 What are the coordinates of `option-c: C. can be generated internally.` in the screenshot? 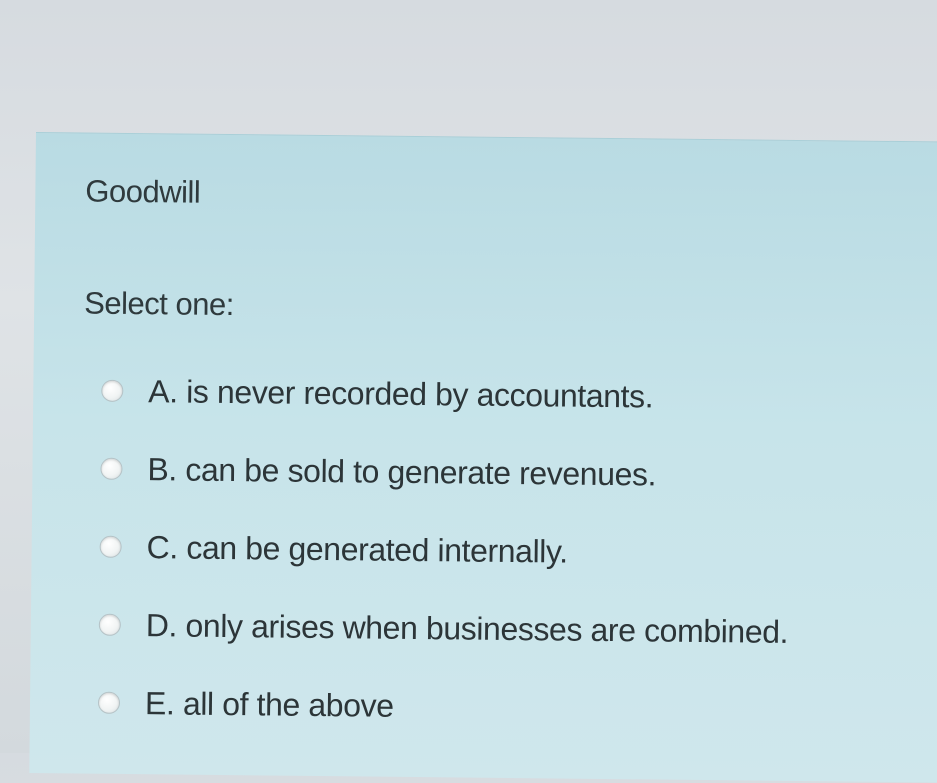 It's located at (518, 551).